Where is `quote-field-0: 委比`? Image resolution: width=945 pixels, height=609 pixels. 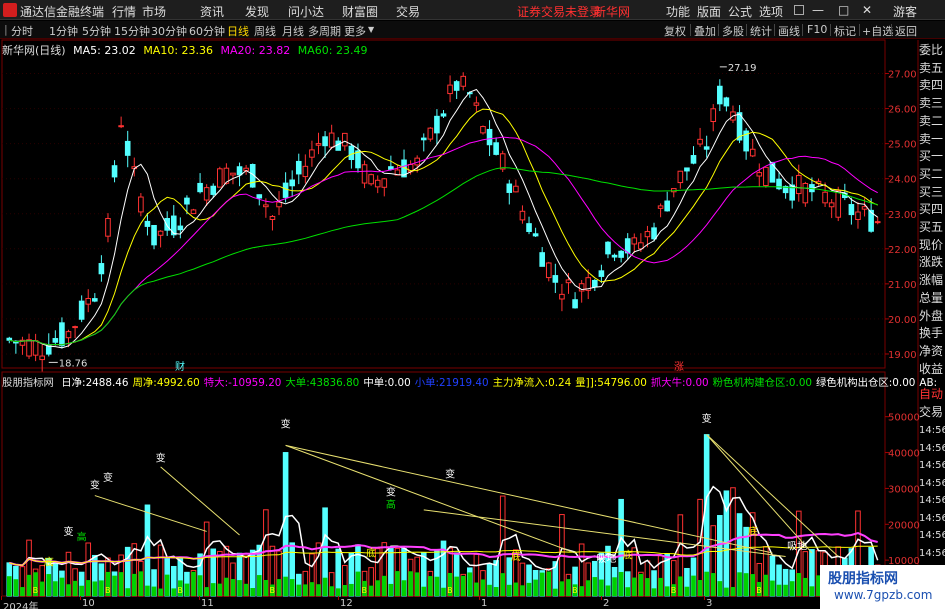
quote-field-0: 委比 is located at coordinates (932, 50).